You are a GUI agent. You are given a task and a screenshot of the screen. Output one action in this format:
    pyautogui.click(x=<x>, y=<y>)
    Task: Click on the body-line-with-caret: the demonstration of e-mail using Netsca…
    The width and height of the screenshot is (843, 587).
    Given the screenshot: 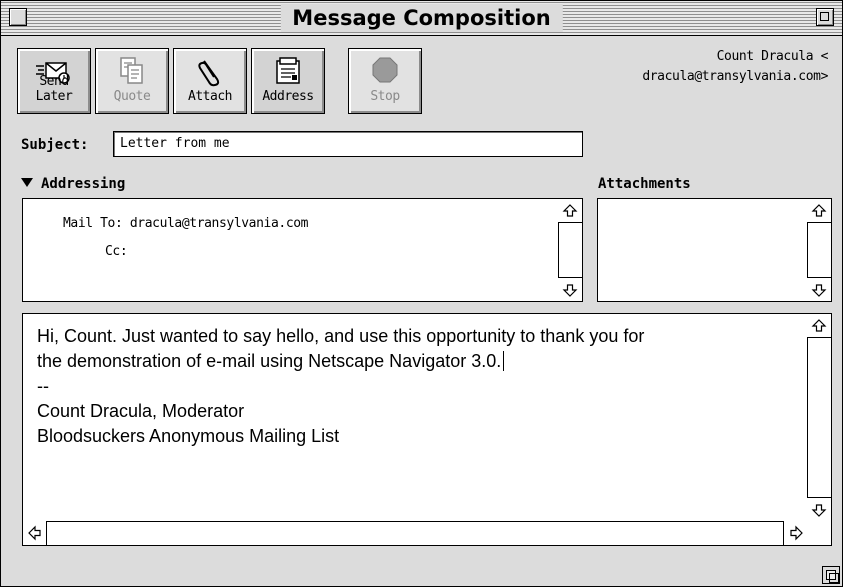 What is the action you would take?
    pyautogui.click(x=414, y=361)
    